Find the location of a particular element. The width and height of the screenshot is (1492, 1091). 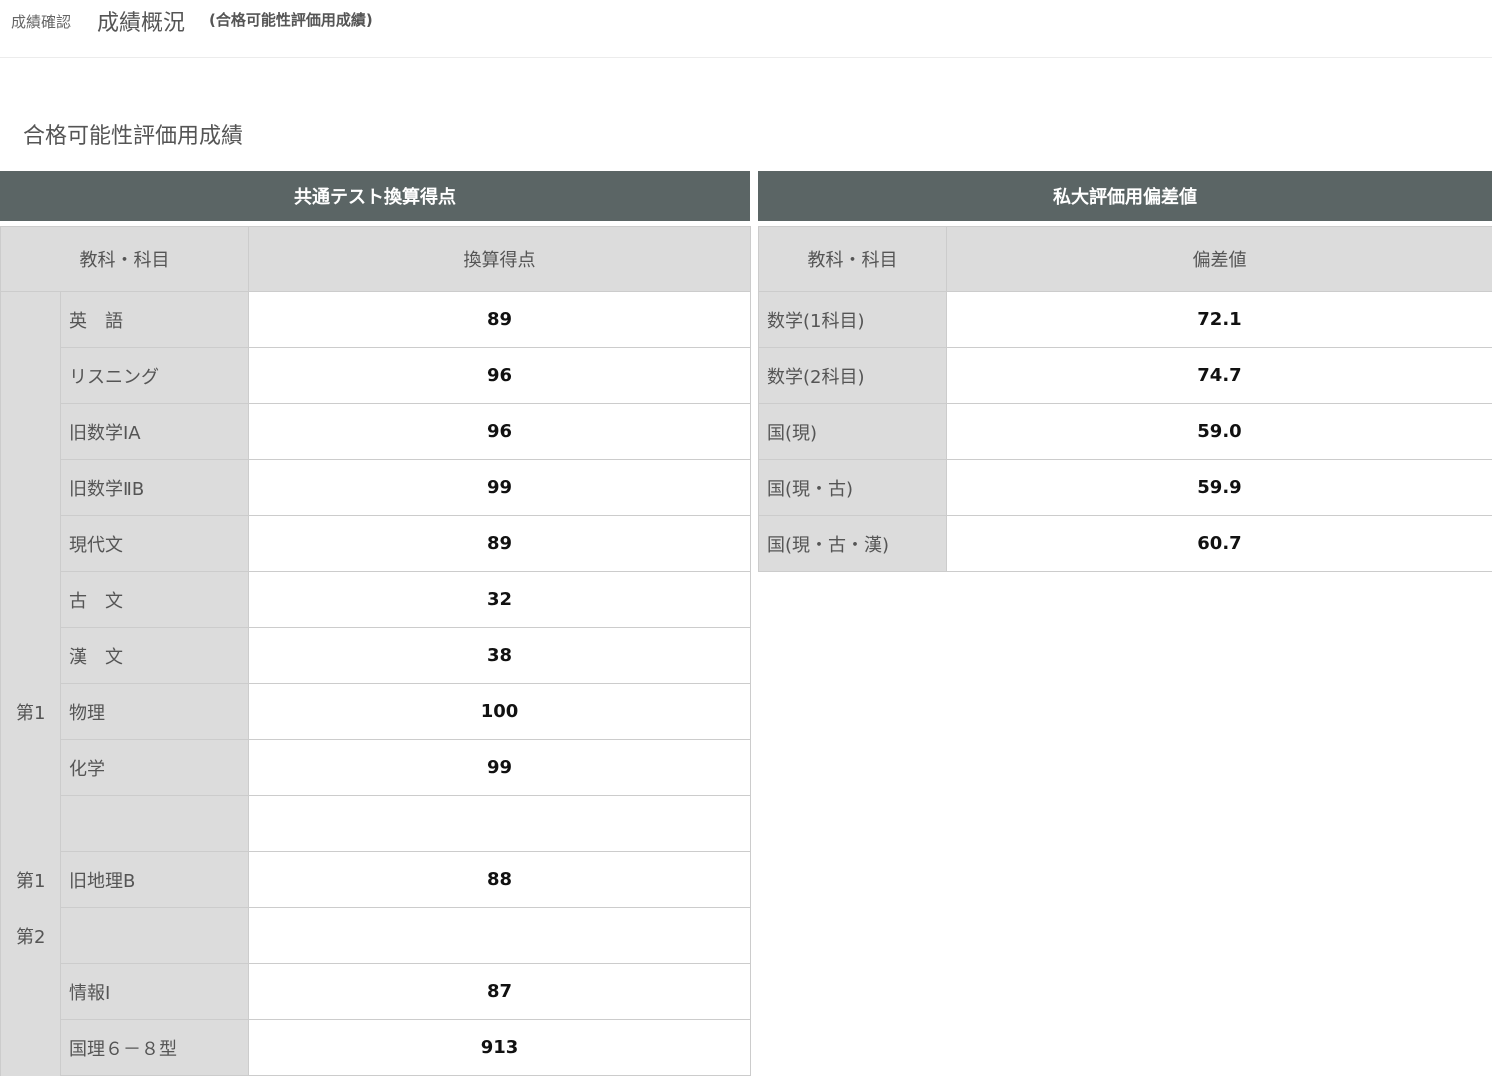

table-row: 物理 100 is located at coordinates (376, 711).